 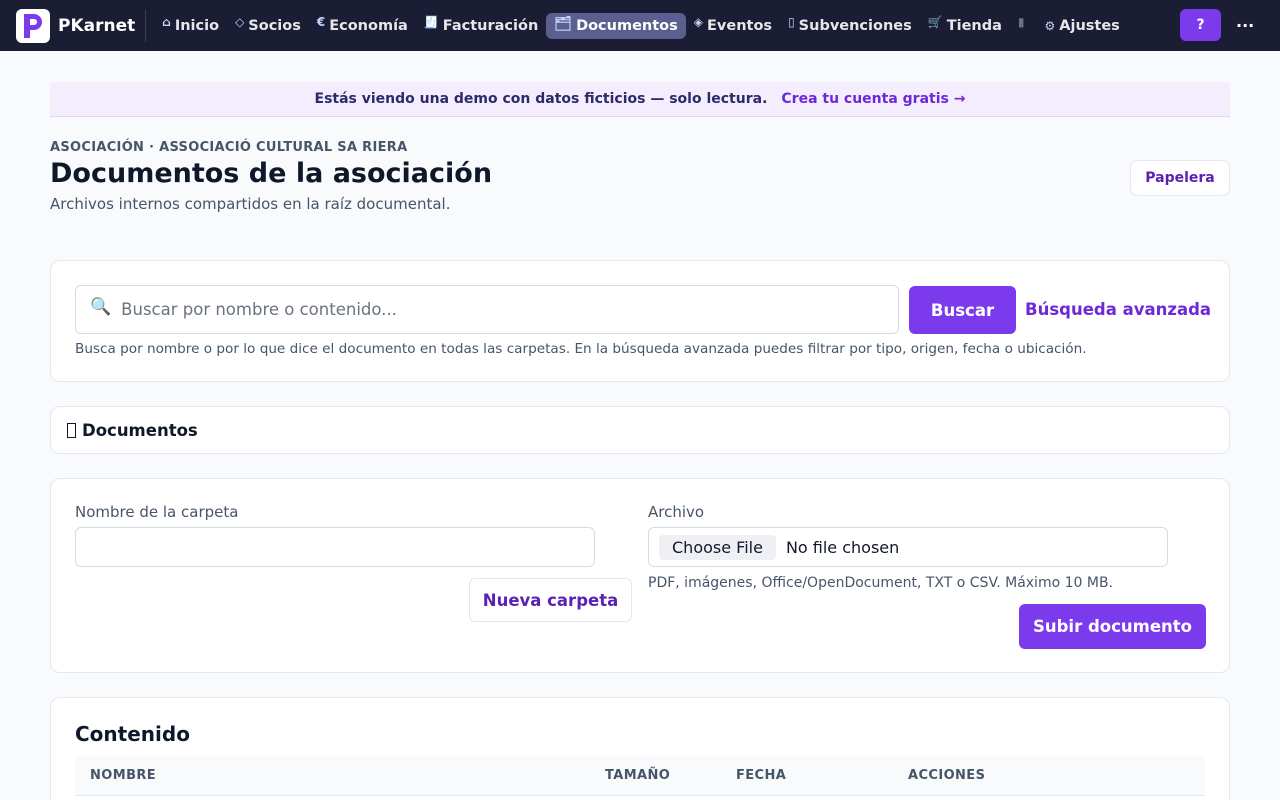 I want to click on home-icon: ⌂, so click(x=166, y=21).